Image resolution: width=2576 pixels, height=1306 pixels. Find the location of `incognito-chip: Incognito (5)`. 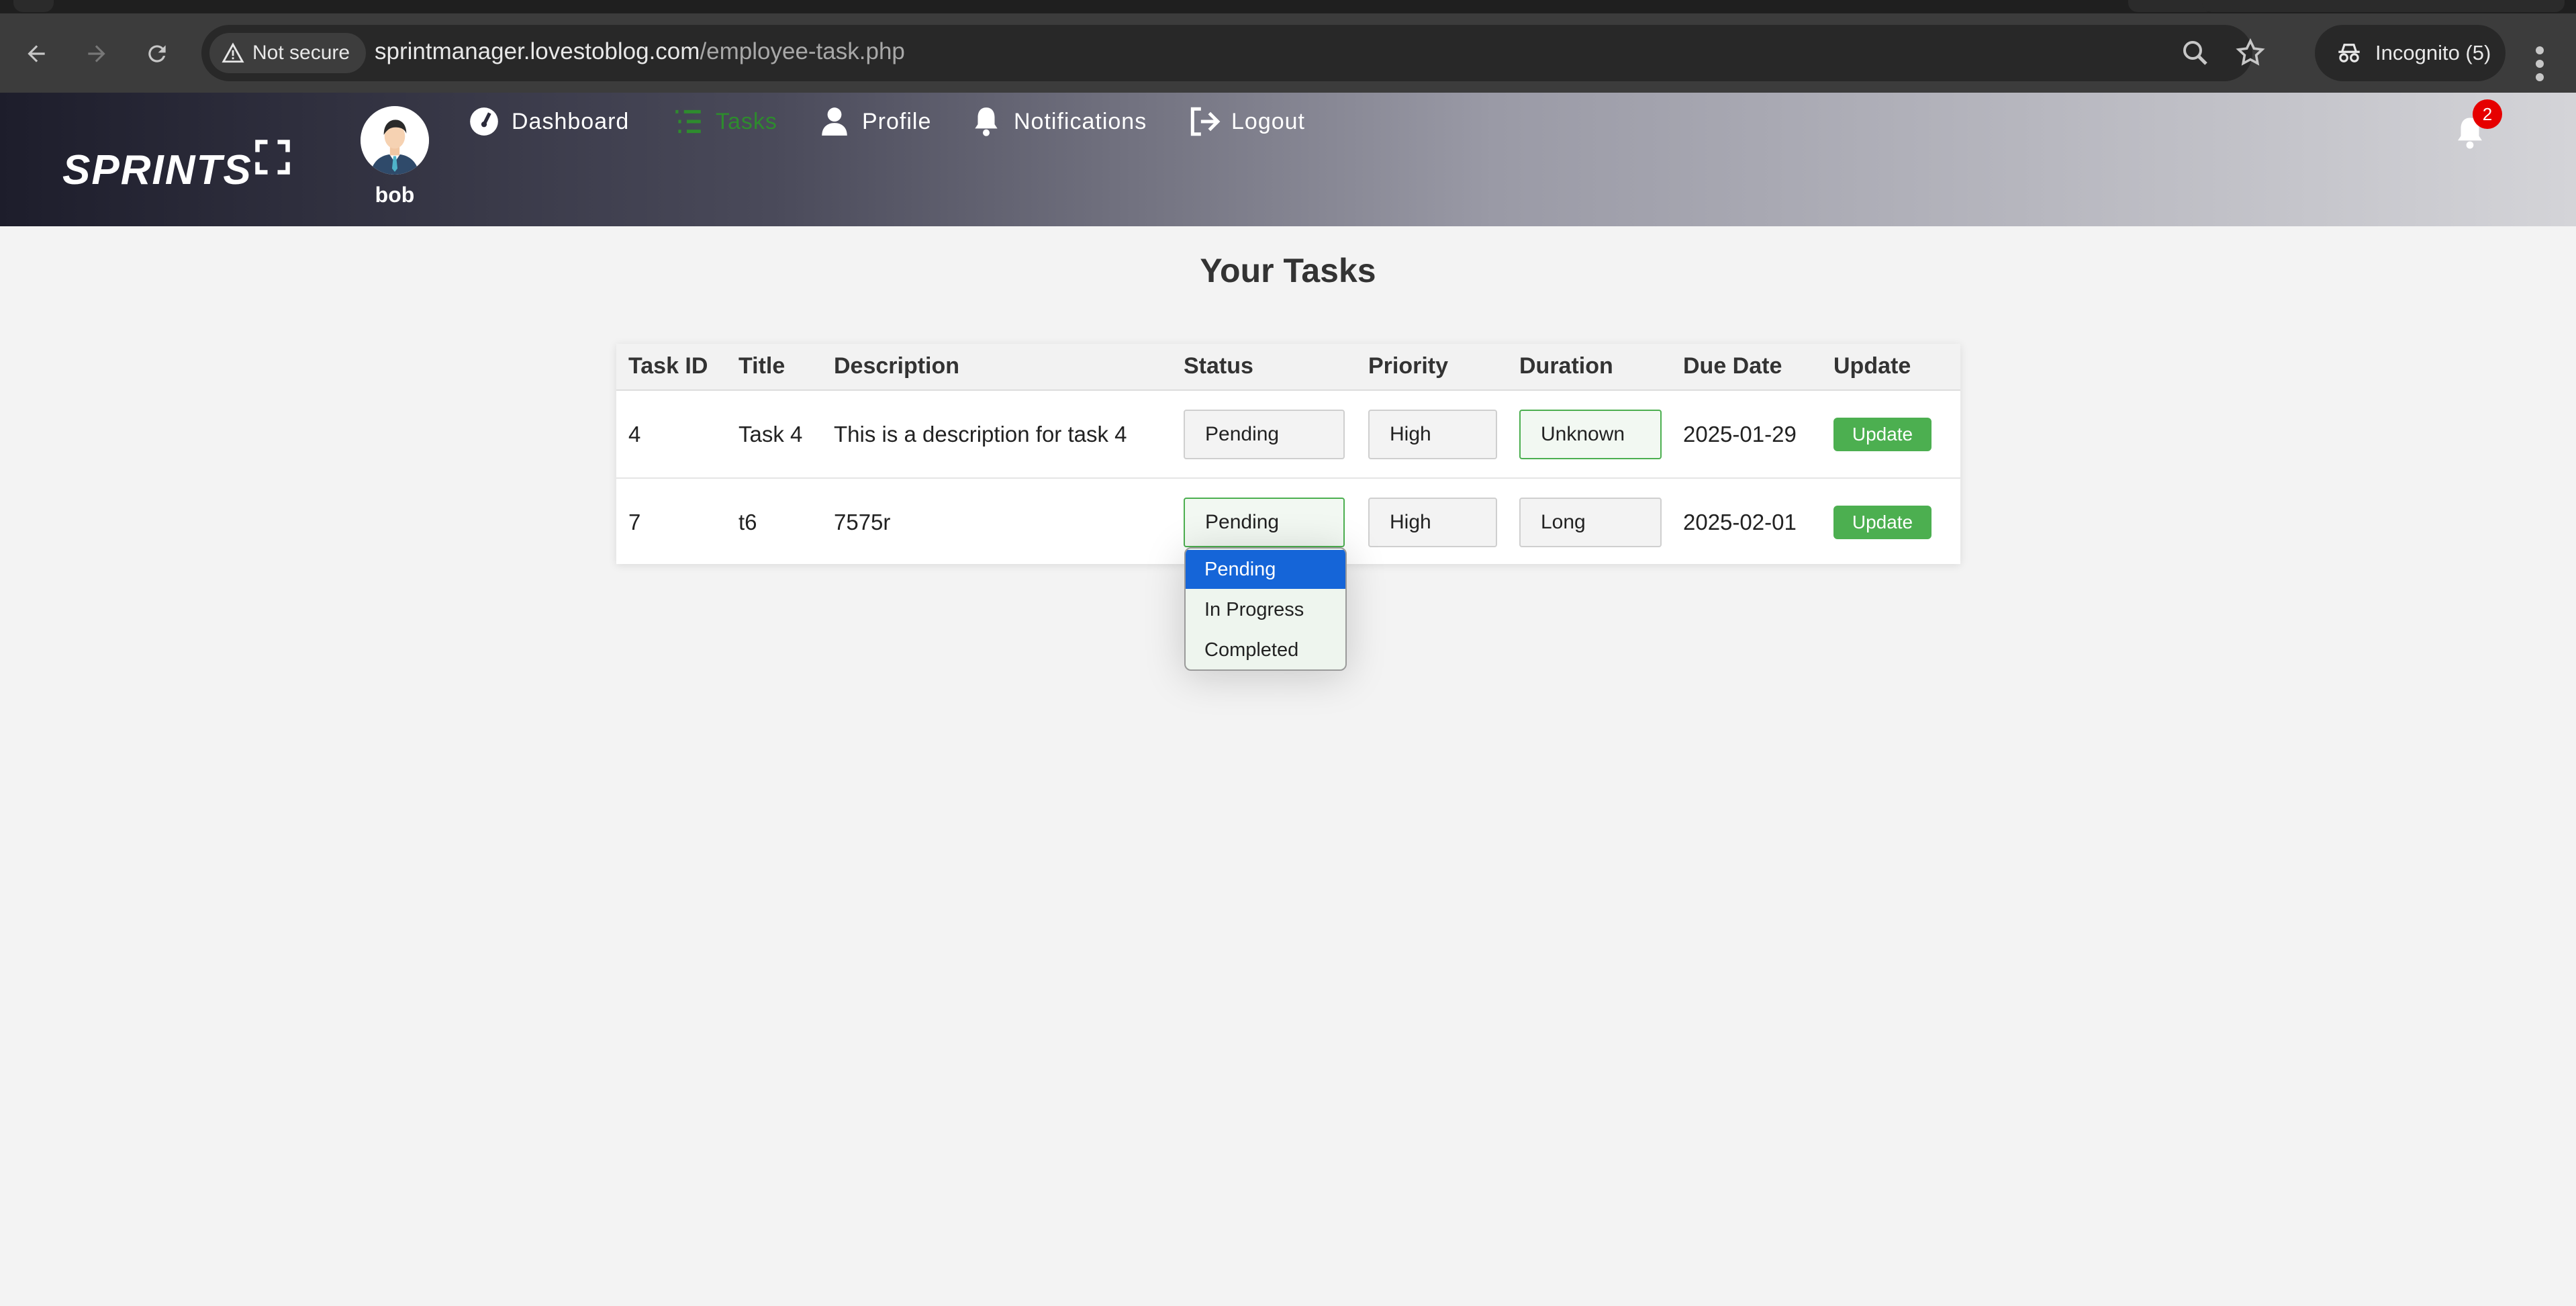

incognito-chip: Incognito (5) is located at coordinates (2410, 53).